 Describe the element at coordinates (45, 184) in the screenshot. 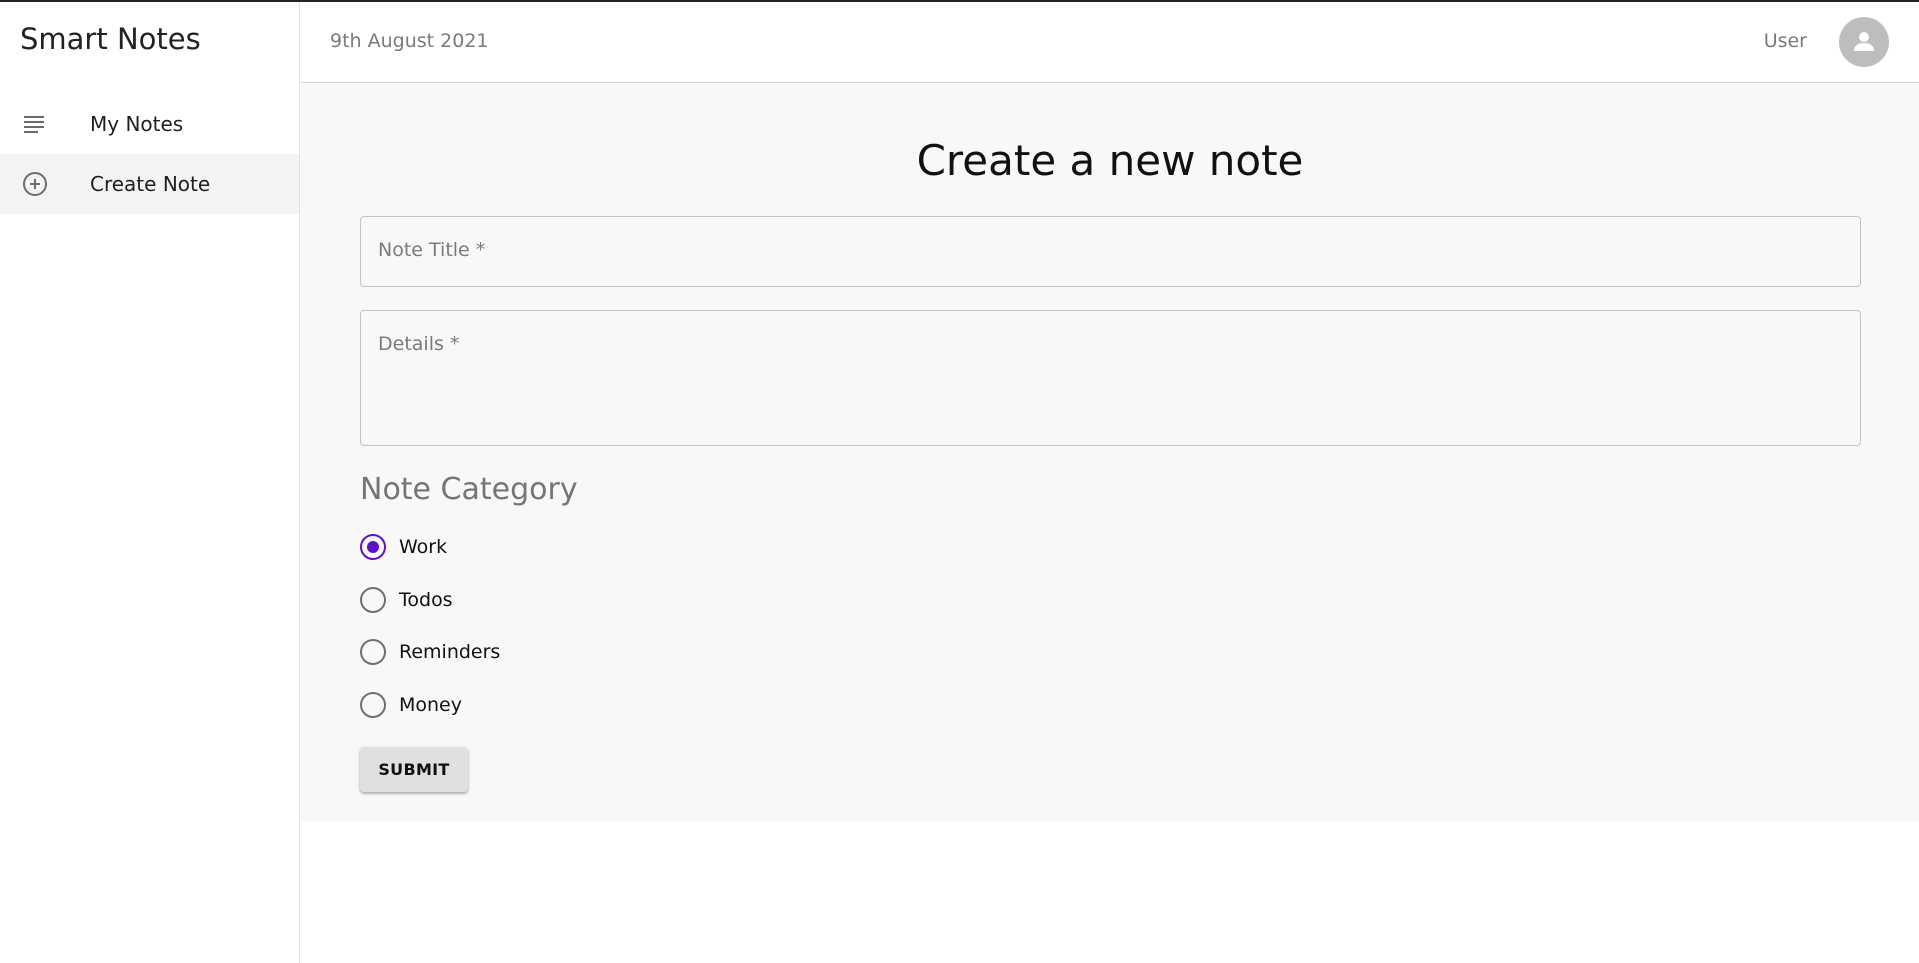

I see `add-circle-icon` at that location.